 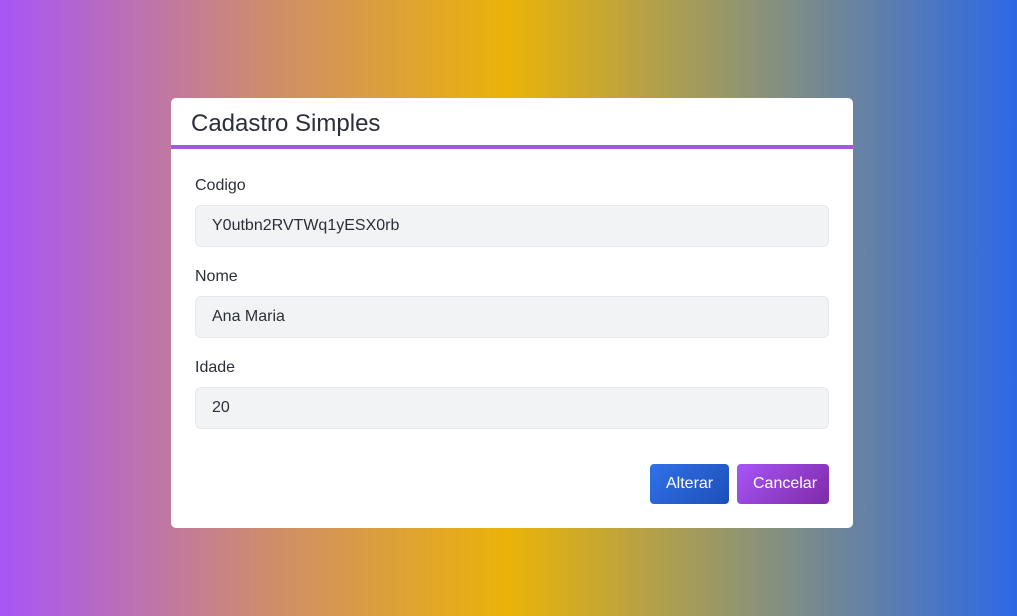 I want to click on dialog-title: Cadastro Simples, so click(x=286, y=123).